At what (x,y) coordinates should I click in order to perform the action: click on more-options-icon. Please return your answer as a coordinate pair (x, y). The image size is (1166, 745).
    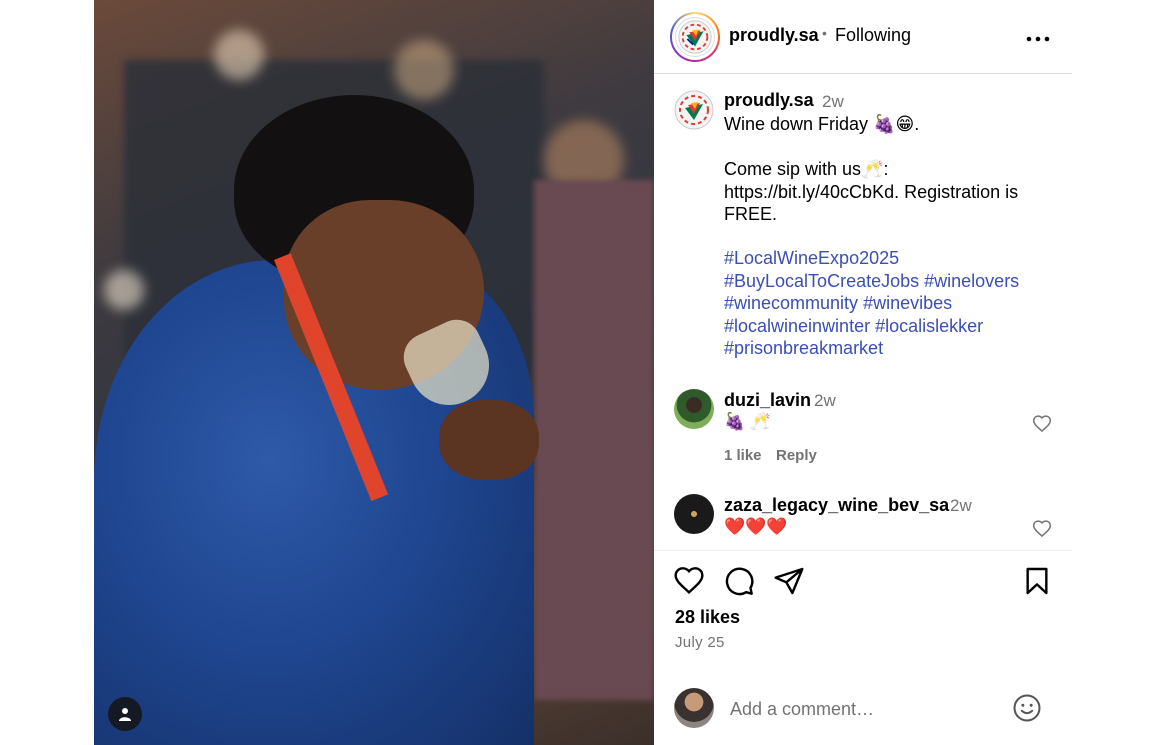
    Looking at the image, I should click on (1038, 35).